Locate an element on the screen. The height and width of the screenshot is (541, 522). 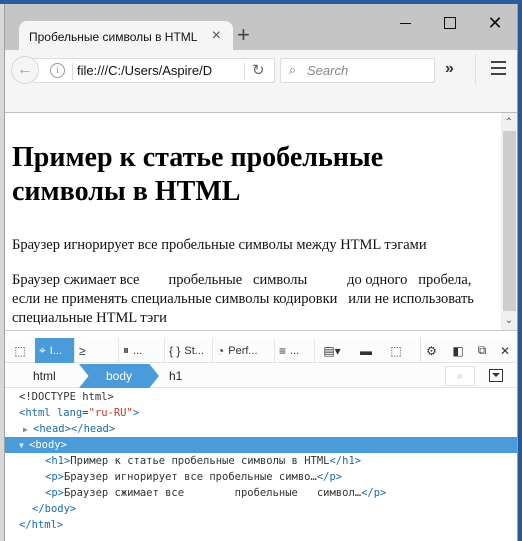
performance-icon: ◔ is located at coordinates (221, 350).